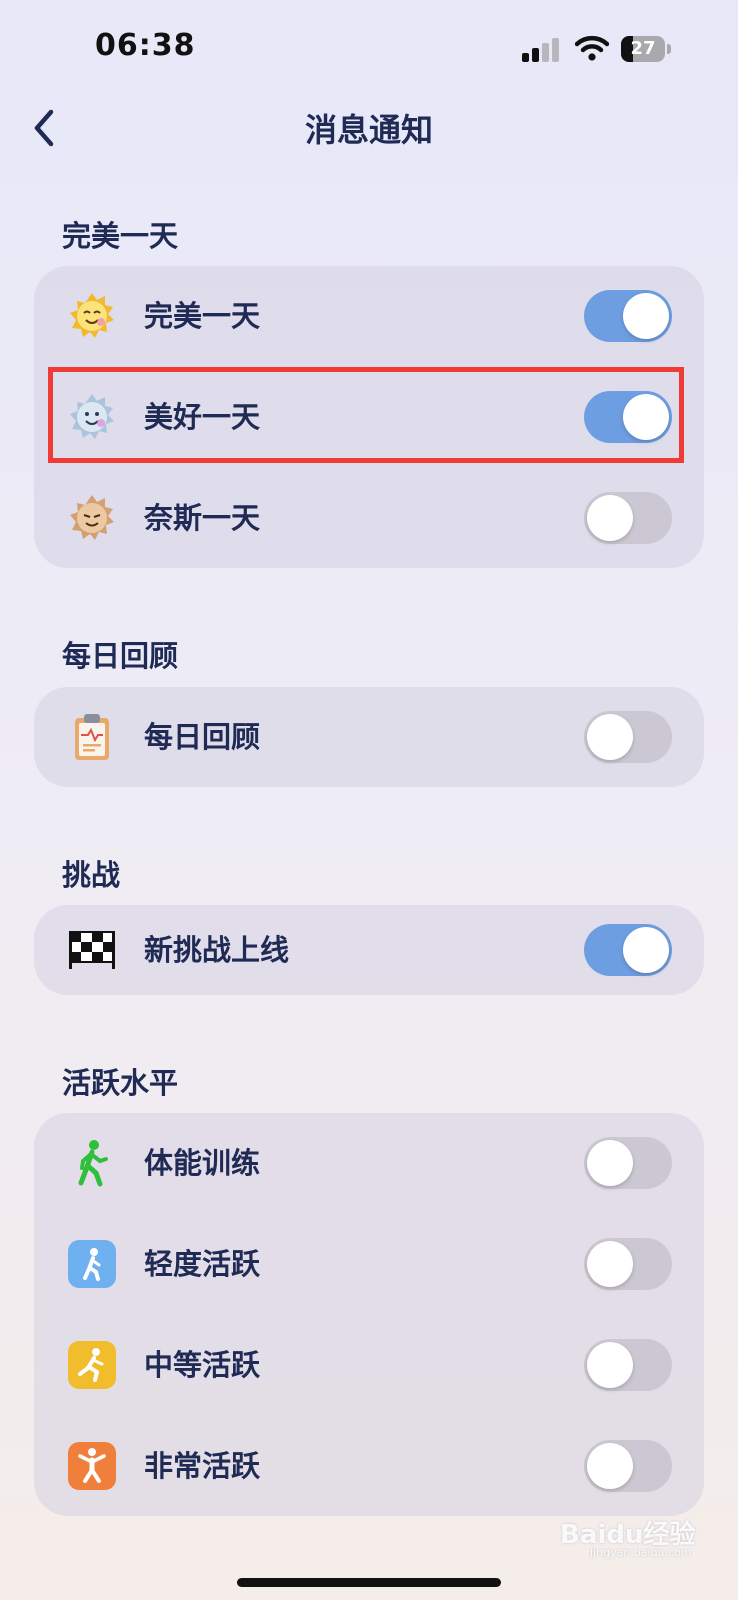  Describe the element at coordinates (92, 1163) in the screenshot. I see `walking-figure-icon` at that location.